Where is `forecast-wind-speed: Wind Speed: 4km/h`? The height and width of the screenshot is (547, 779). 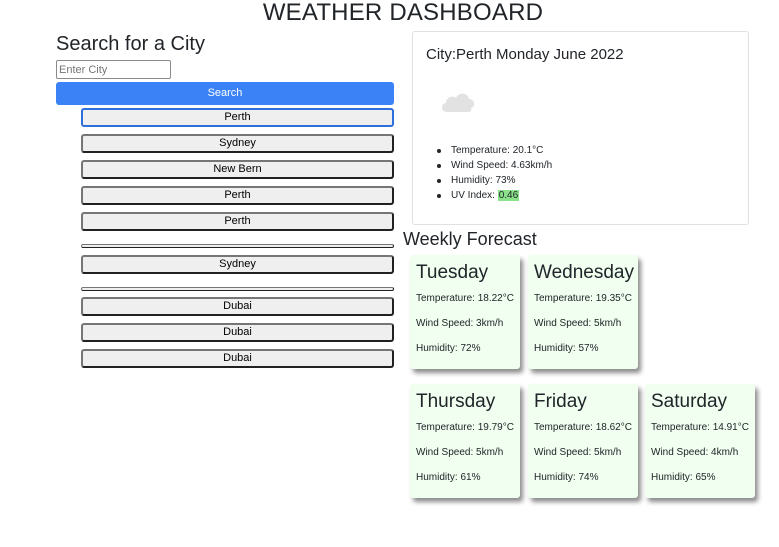
forecast-wind-speed: Wind Speed: 4km/h is located at coordinates (695, 452).